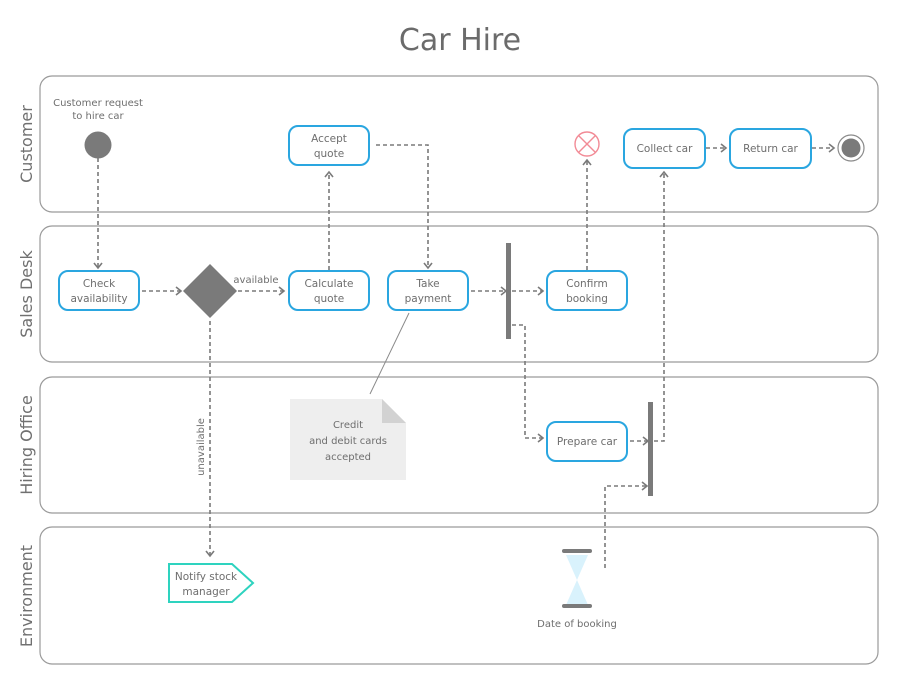 The image size is (900, 694). Describe the element at coordinates (206, 577) in the screenshot. I see `signal-label: Notify stock` at that location.